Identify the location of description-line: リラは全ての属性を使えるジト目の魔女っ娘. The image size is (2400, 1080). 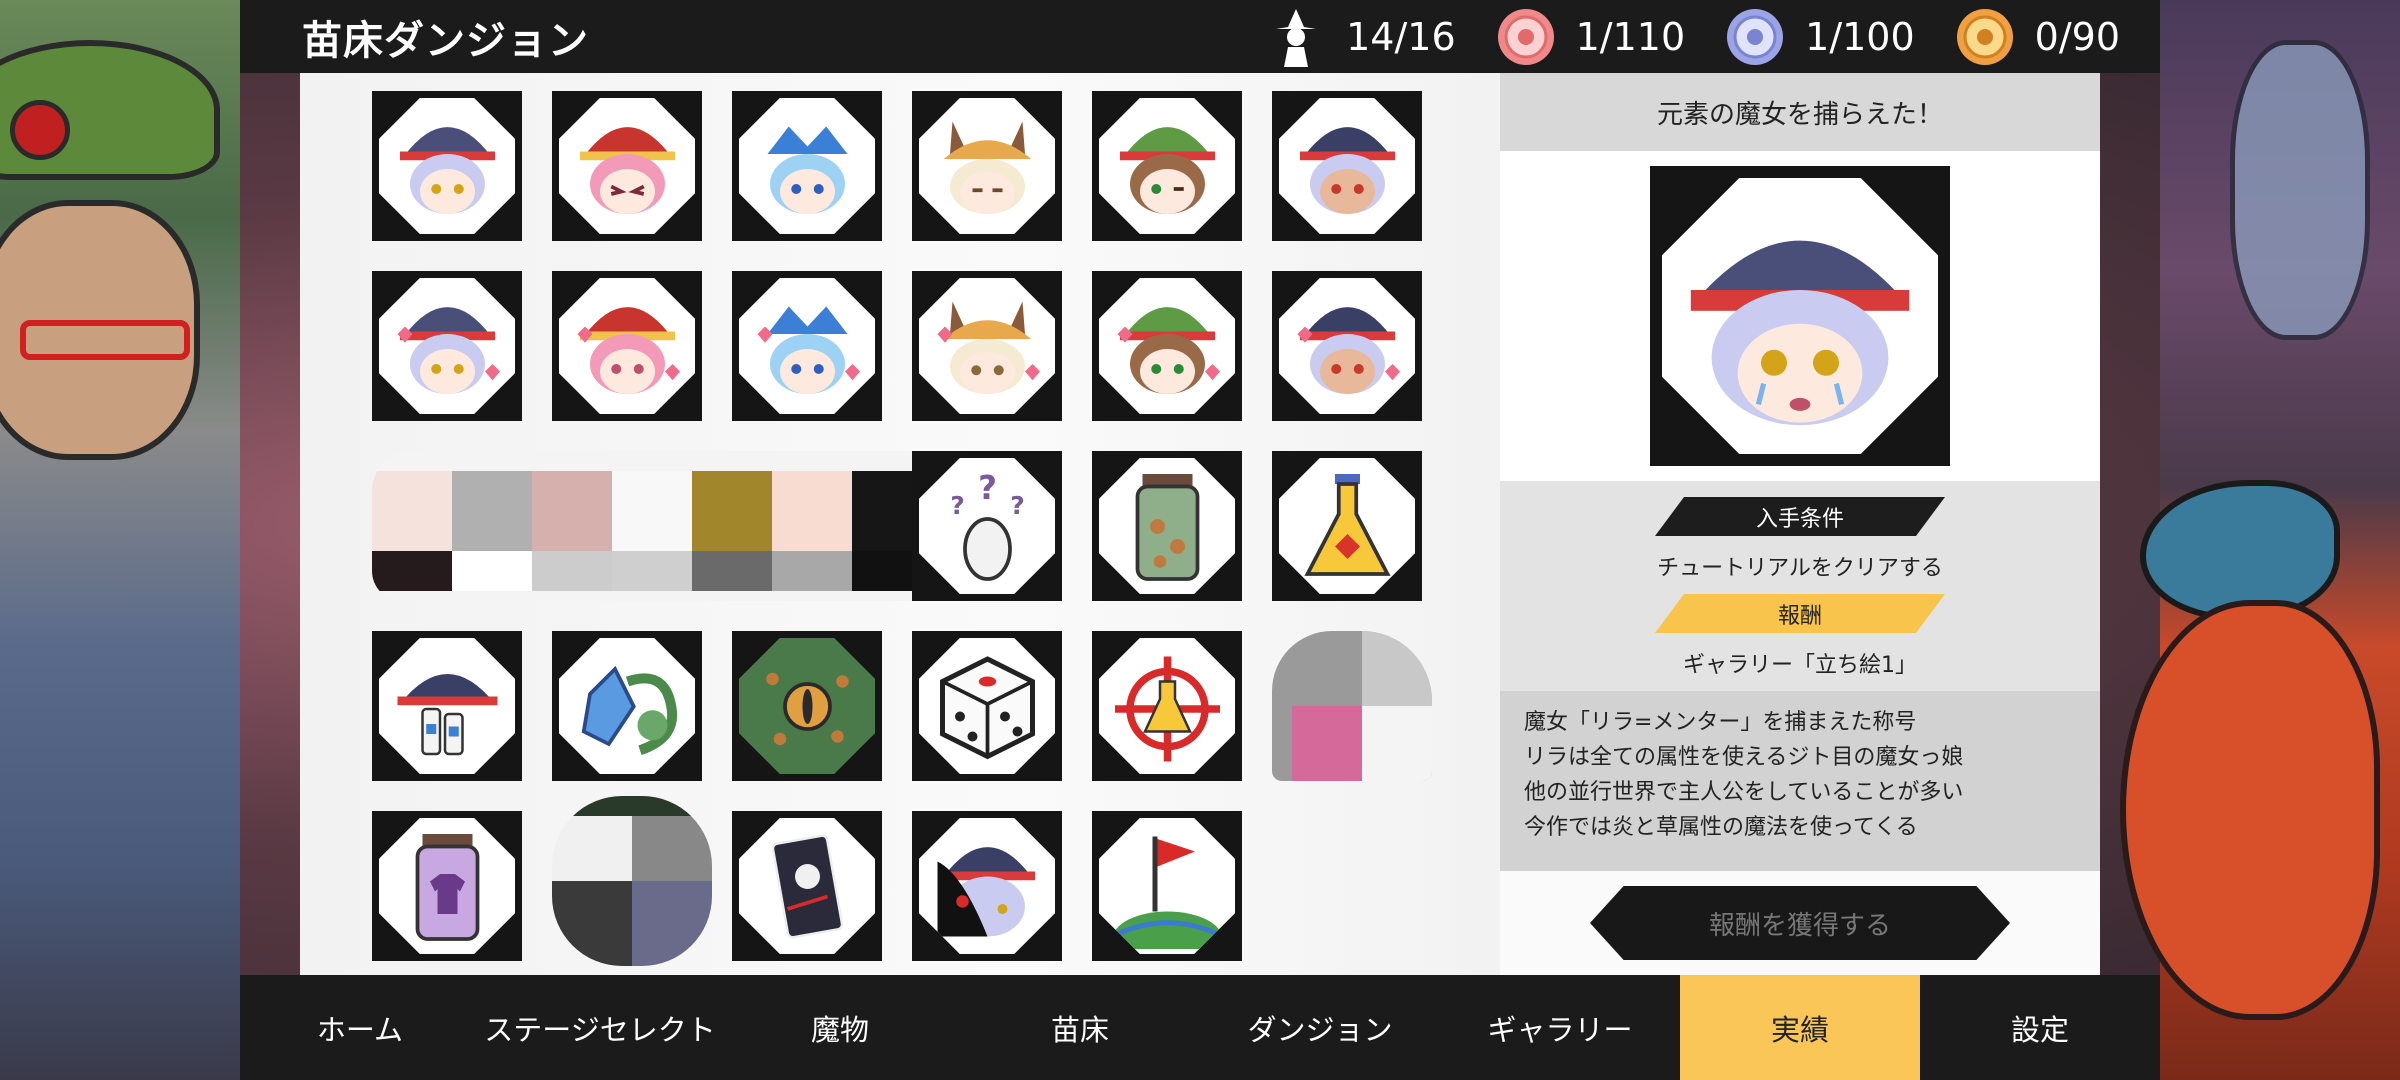
(1744, 757).